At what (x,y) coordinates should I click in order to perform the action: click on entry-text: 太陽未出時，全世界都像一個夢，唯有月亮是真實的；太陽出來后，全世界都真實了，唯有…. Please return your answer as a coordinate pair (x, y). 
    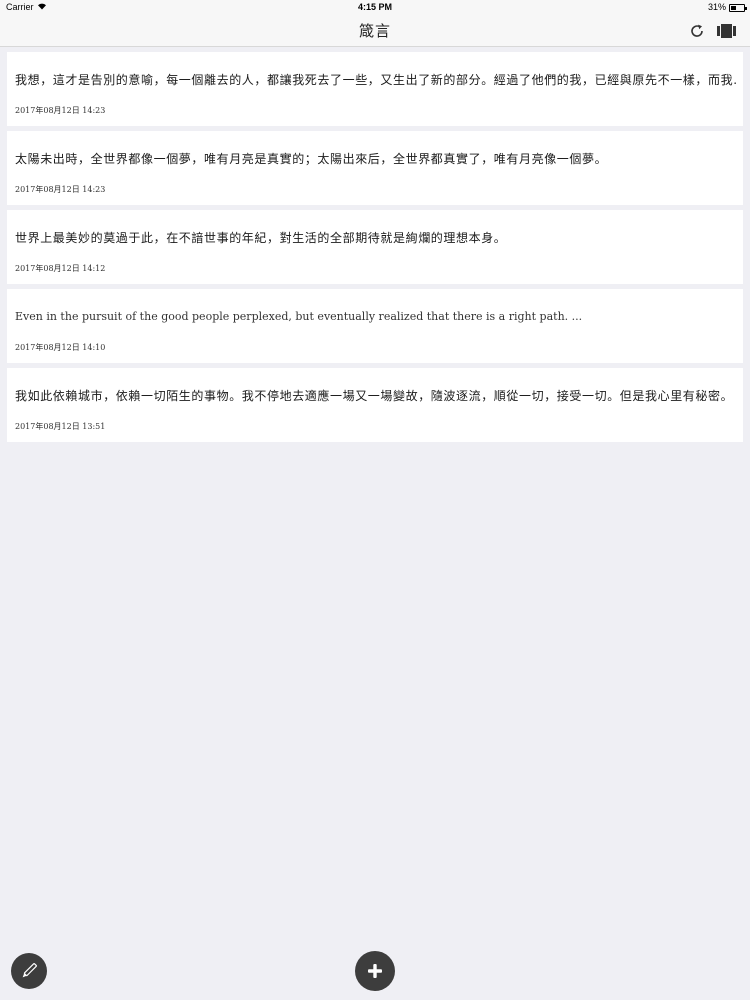
    Looking at the image, I should click on (311, 159).